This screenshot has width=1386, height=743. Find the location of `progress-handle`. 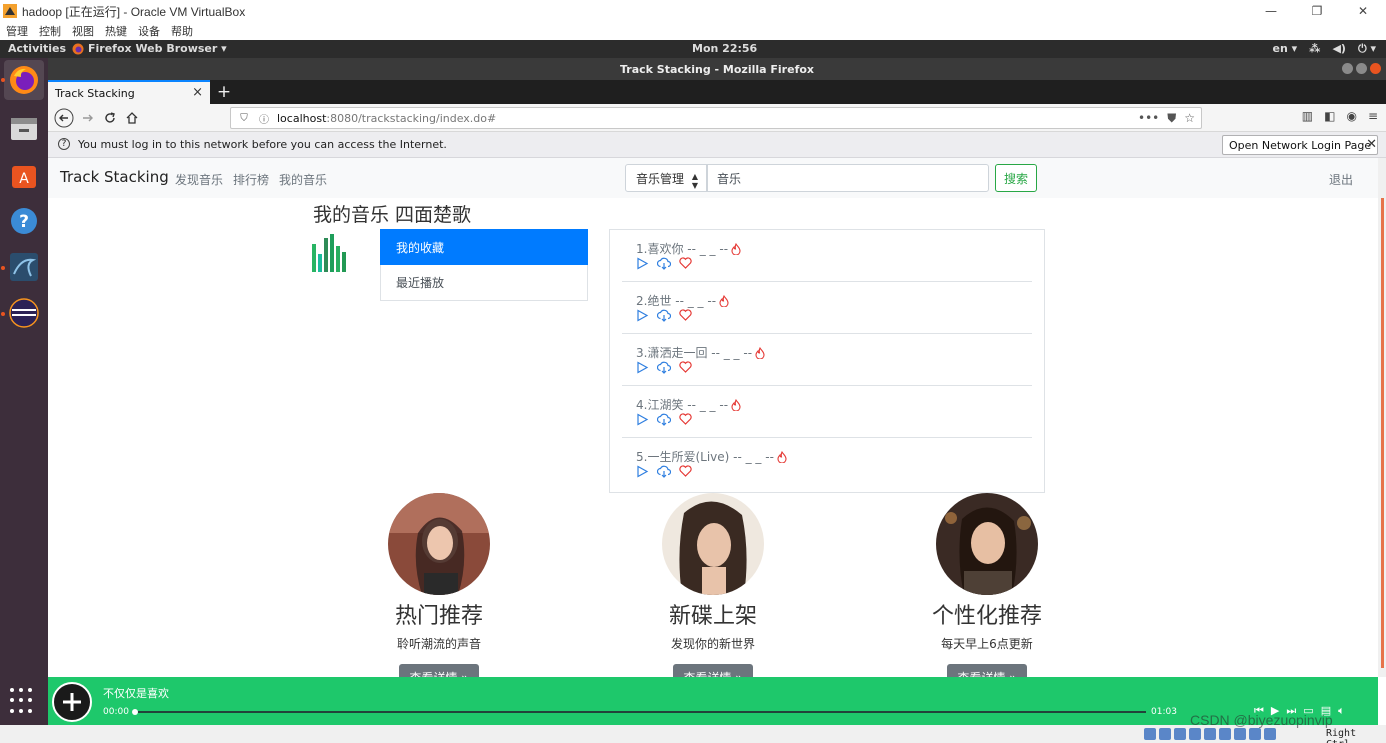

progress-handle is located at coordinates (135, 712).